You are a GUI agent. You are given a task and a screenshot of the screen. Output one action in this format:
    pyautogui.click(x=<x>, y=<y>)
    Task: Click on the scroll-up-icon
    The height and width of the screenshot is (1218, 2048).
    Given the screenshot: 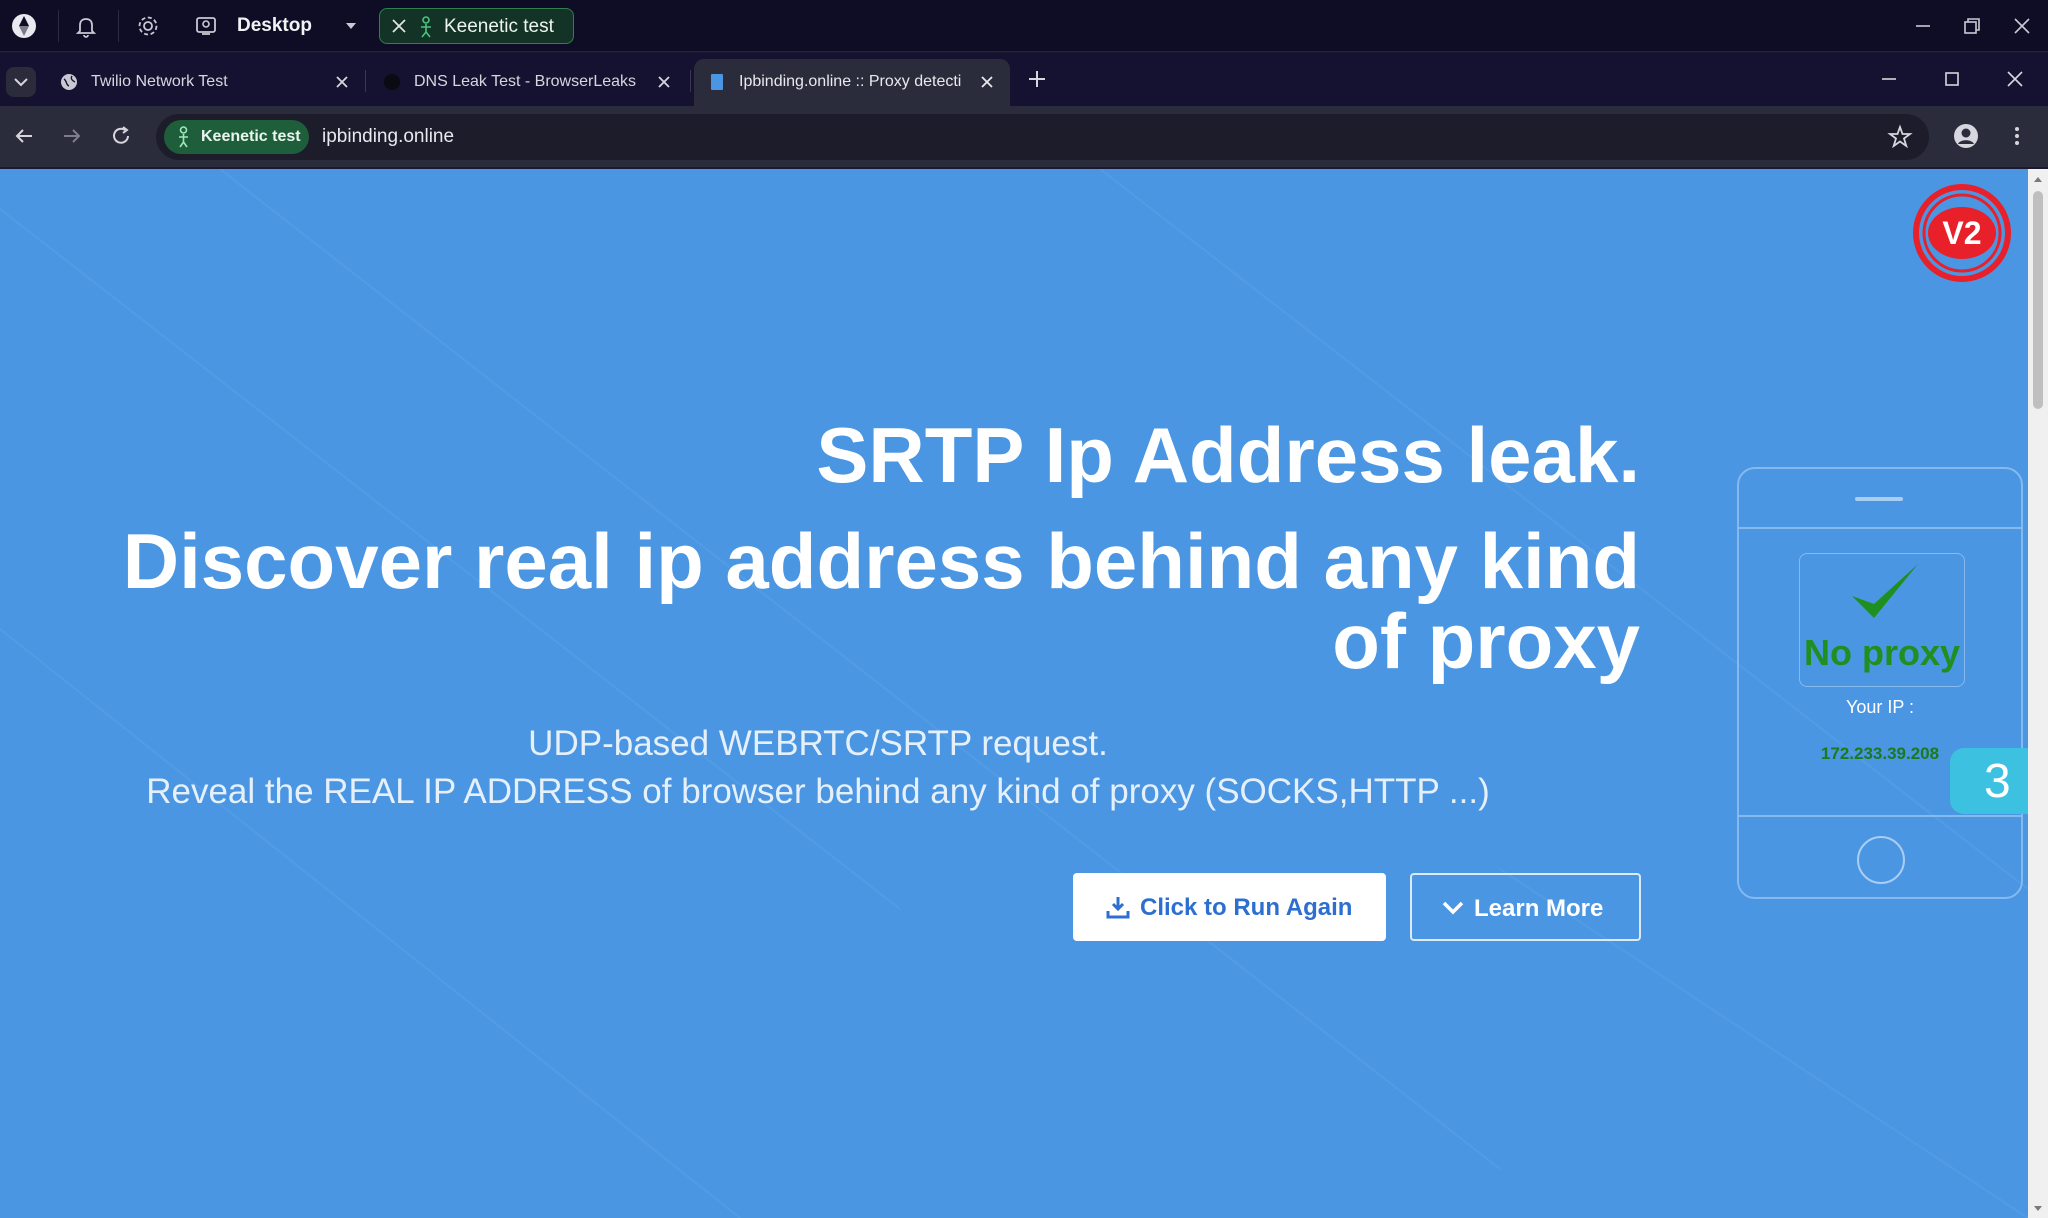 What is the action you would take?
    pyautogui.click(x=2038, y=180)
    